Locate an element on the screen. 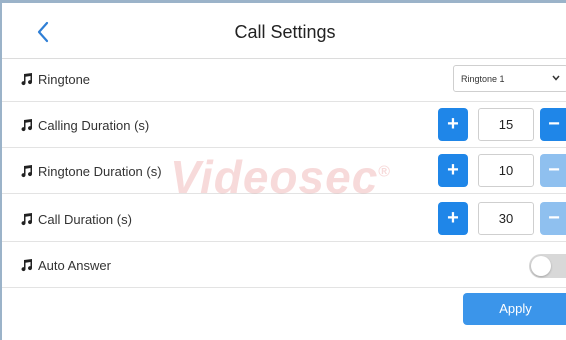 Image resolution: width=566 pixels, height=340 pixels. toggle-knob is located at coordinates (541, 266).